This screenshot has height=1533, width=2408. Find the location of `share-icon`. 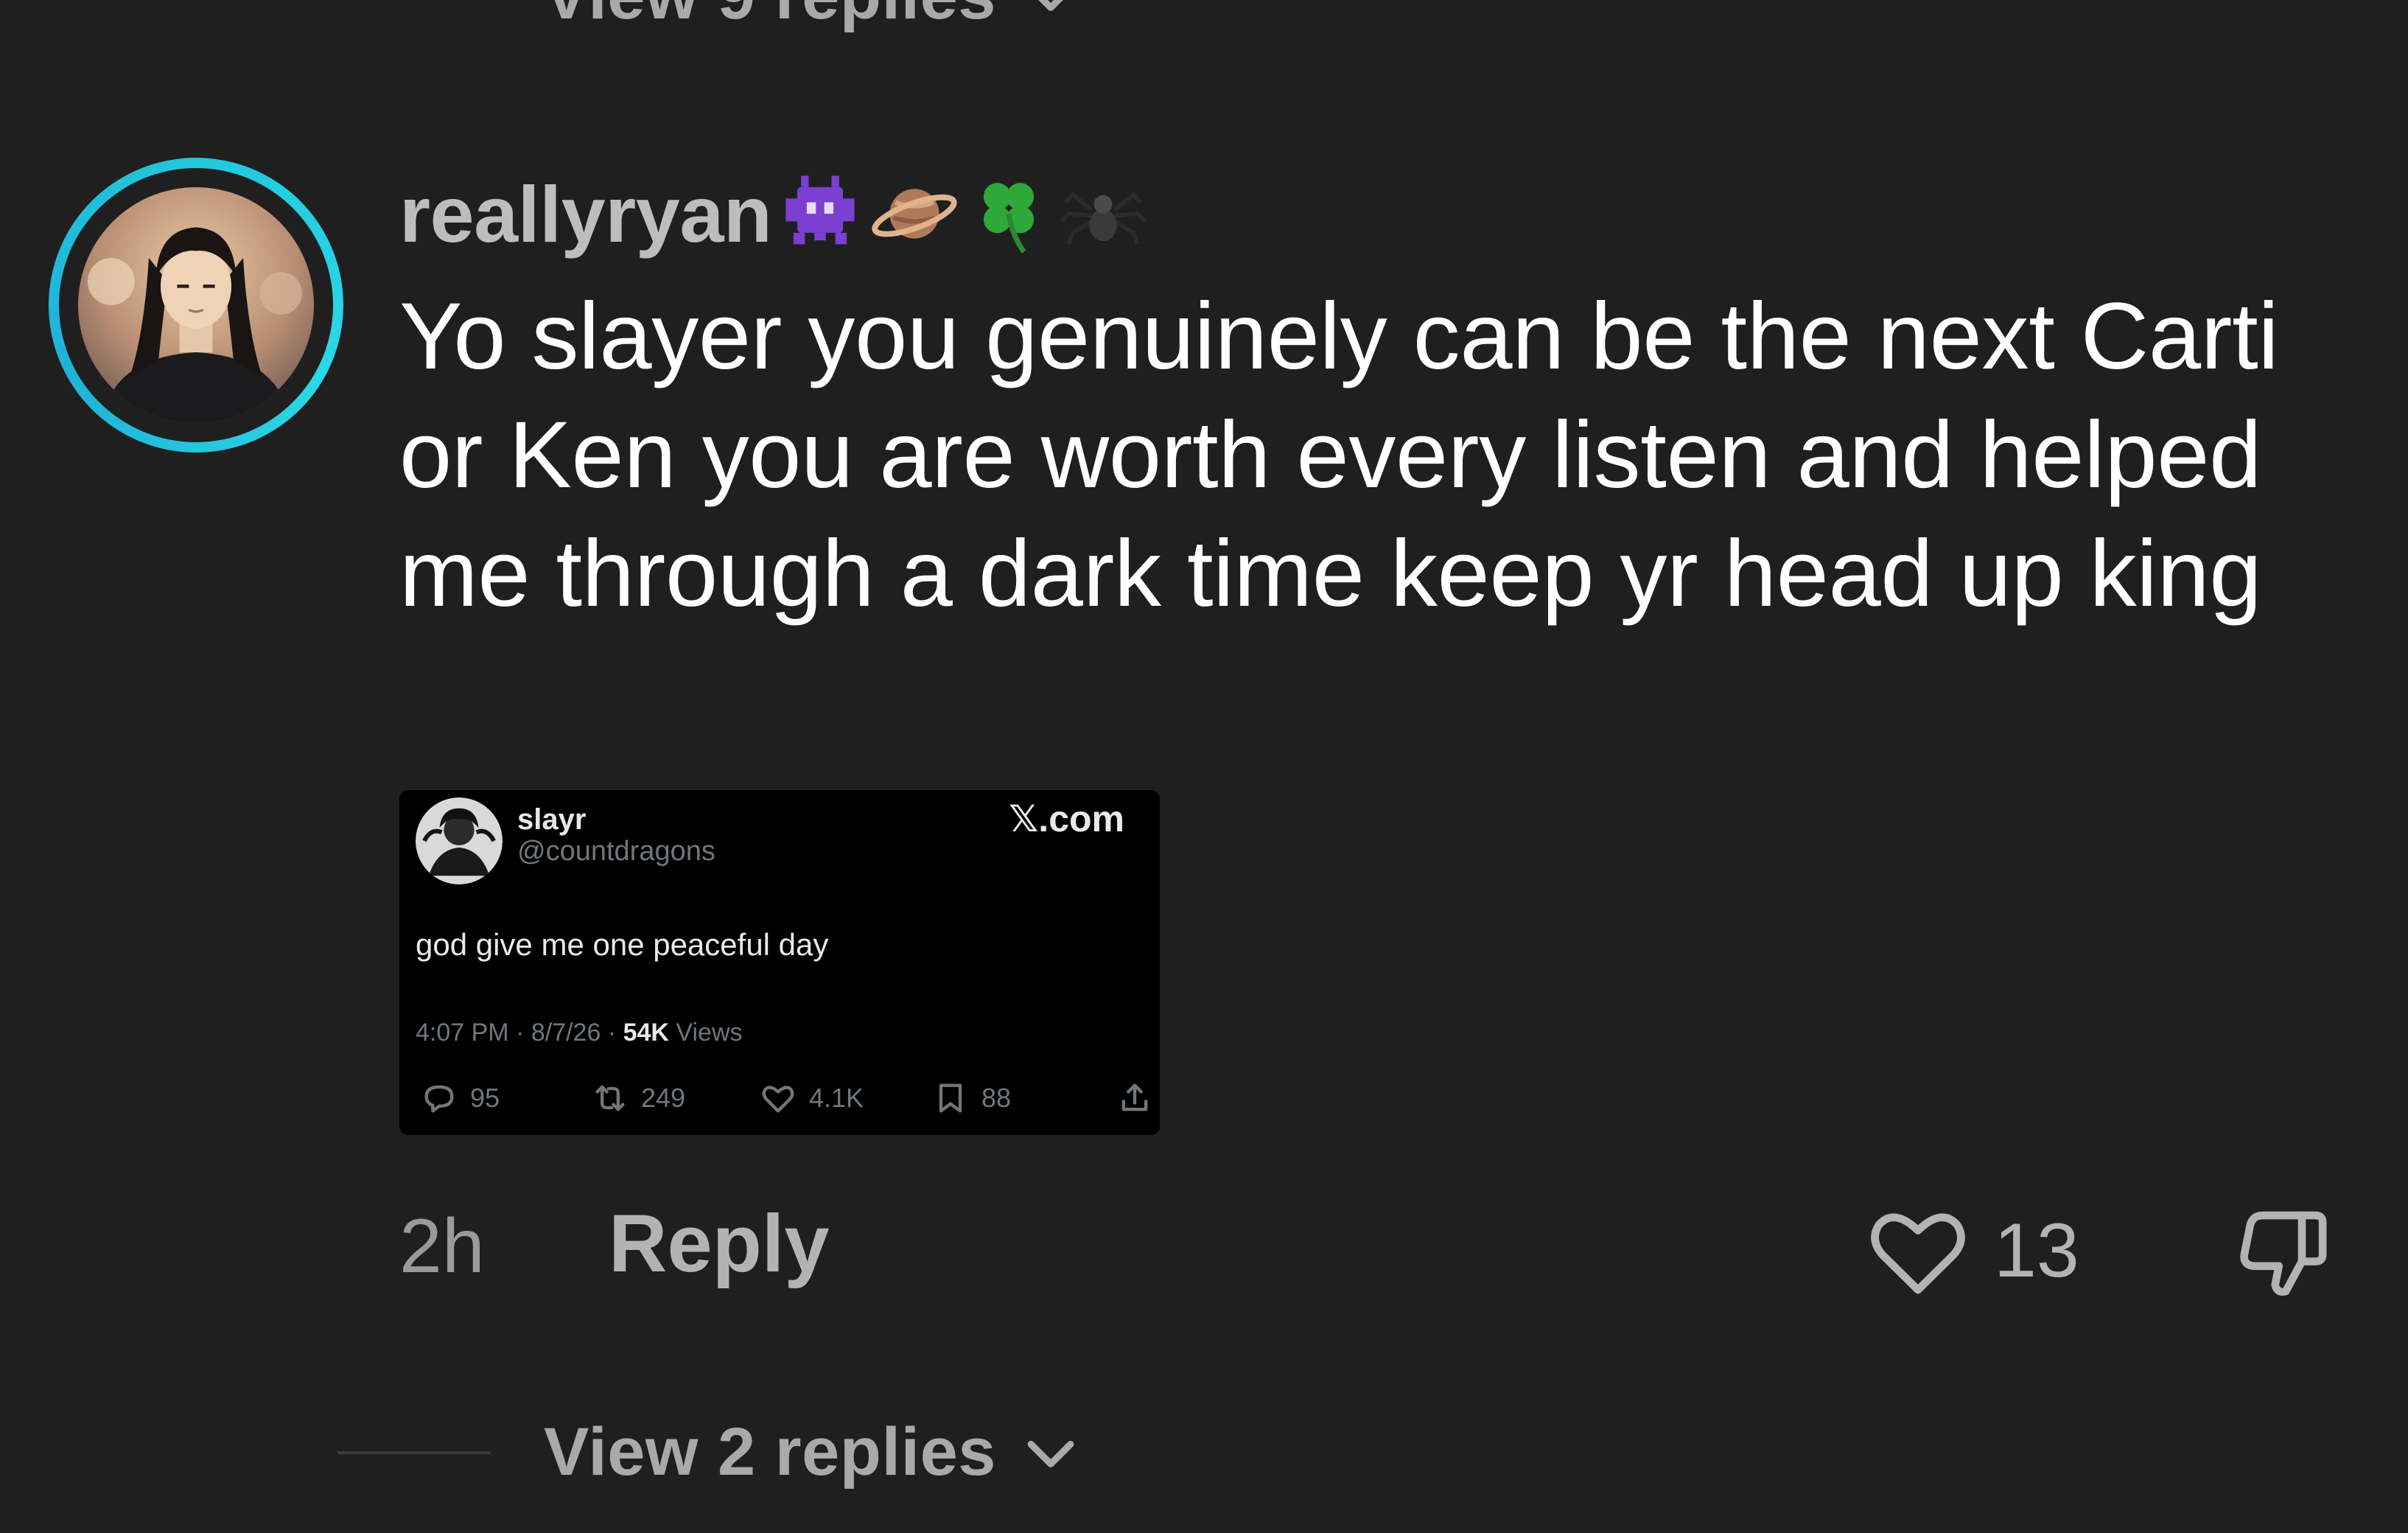

share-icon is located at coordinates (1134, 1097).